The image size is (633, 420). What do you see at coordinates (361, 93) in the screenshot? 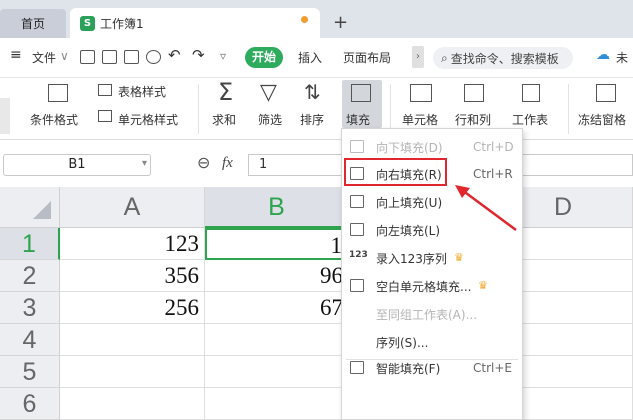
I see `fill-down-icon` at bounding box center [361, 93].